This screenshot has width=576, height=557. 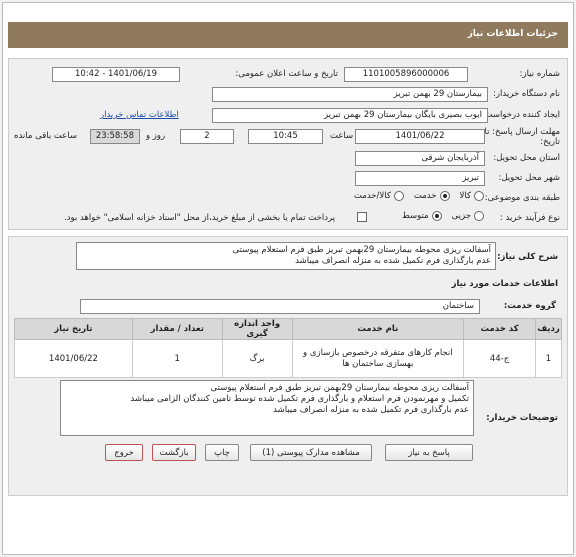 What do you see at coordinates (539, 74) in the screenshot?
I see `need-number-label: شماره نیاز:` at bounding box center [539, 74].